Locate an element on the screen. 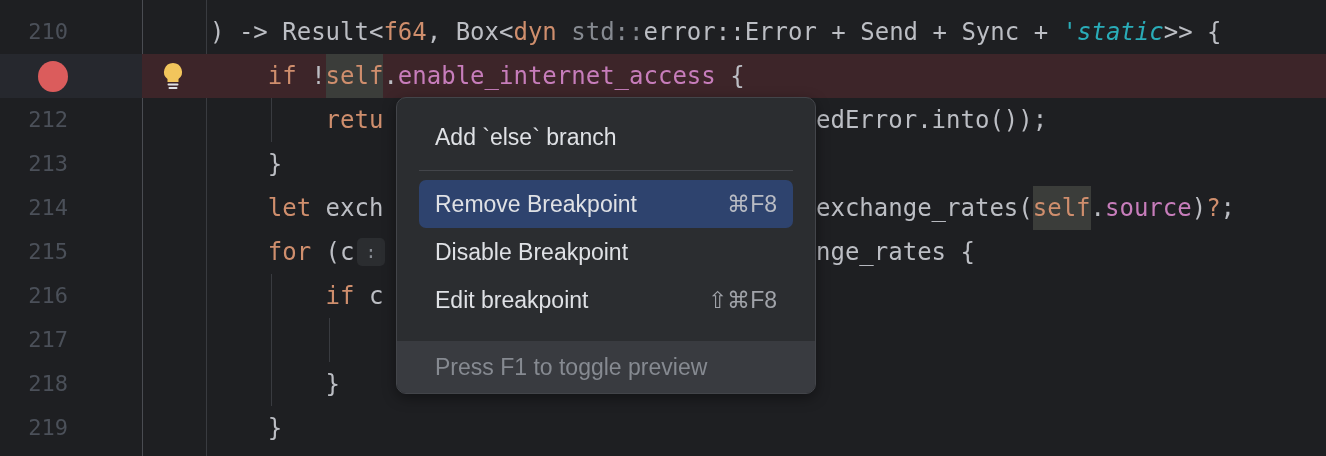 Image resolution: width=1326 pixels, height=456 pixels. code-token: { is located at coordinates (737, 76).